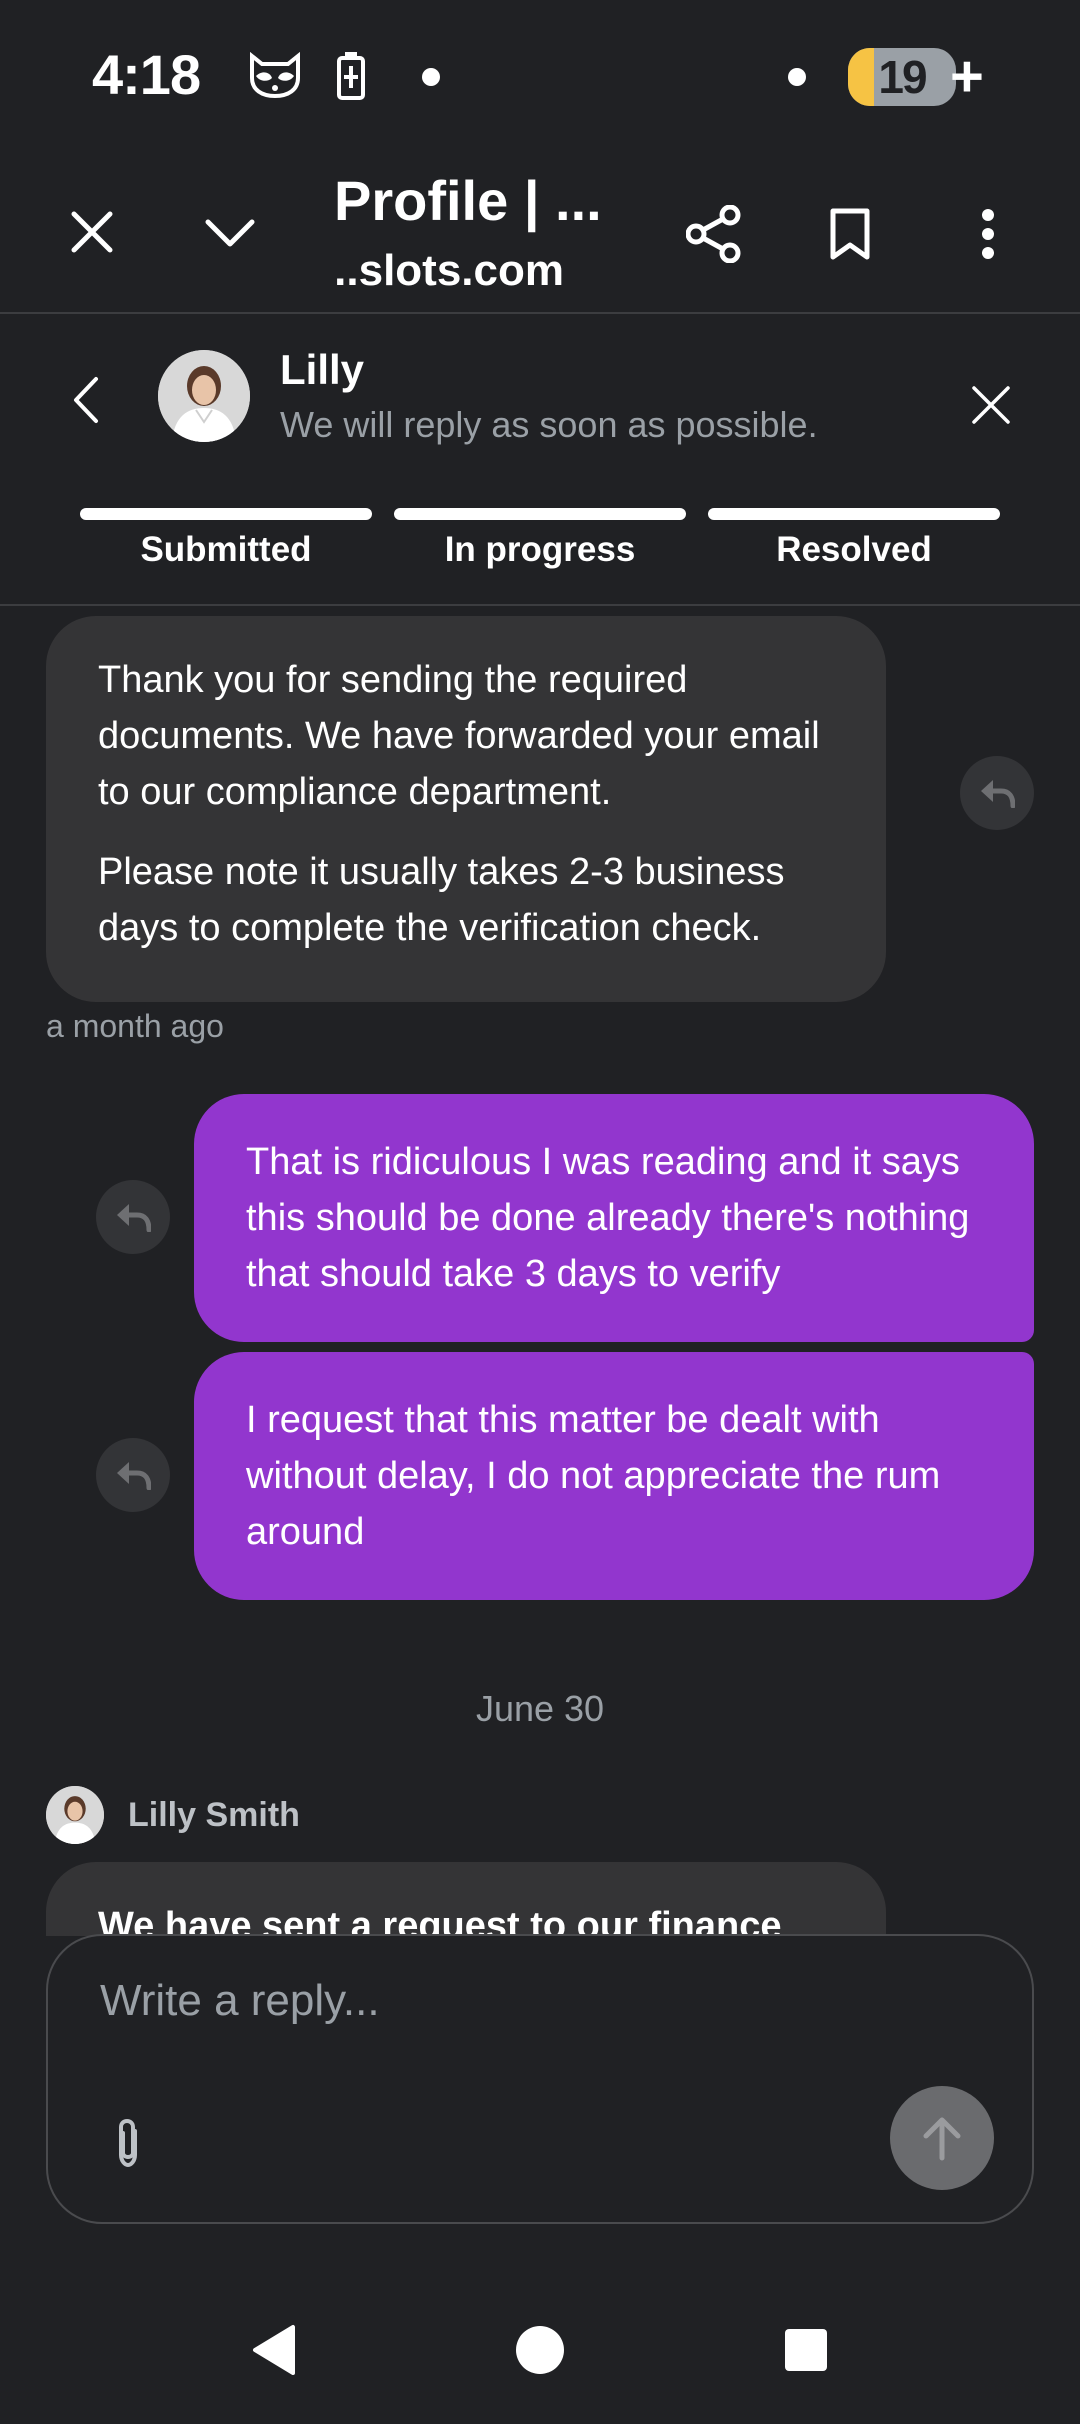 The image size is (1080, 2424). What do you see at coordinates (967, 76) in the screenshot?
I see `charging-plus-icon: +` at bounding box center [967, 76].